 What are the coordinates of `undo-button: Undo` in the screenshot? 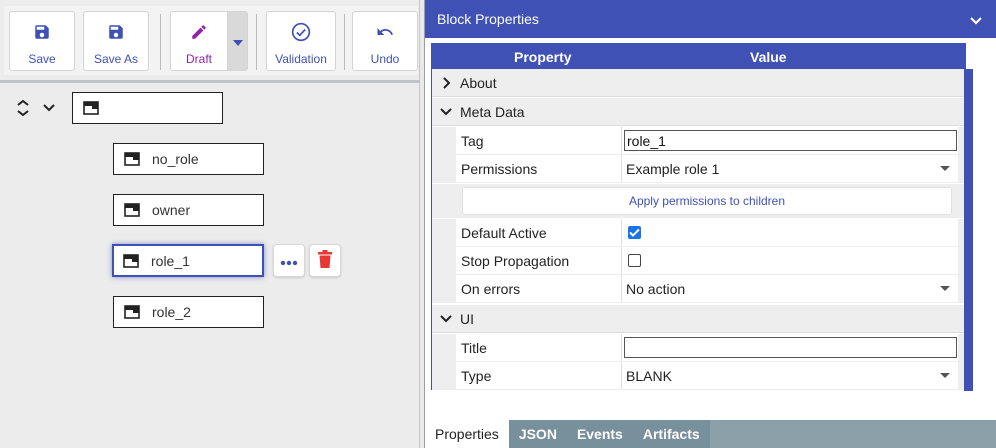 It's located at (385, 41).